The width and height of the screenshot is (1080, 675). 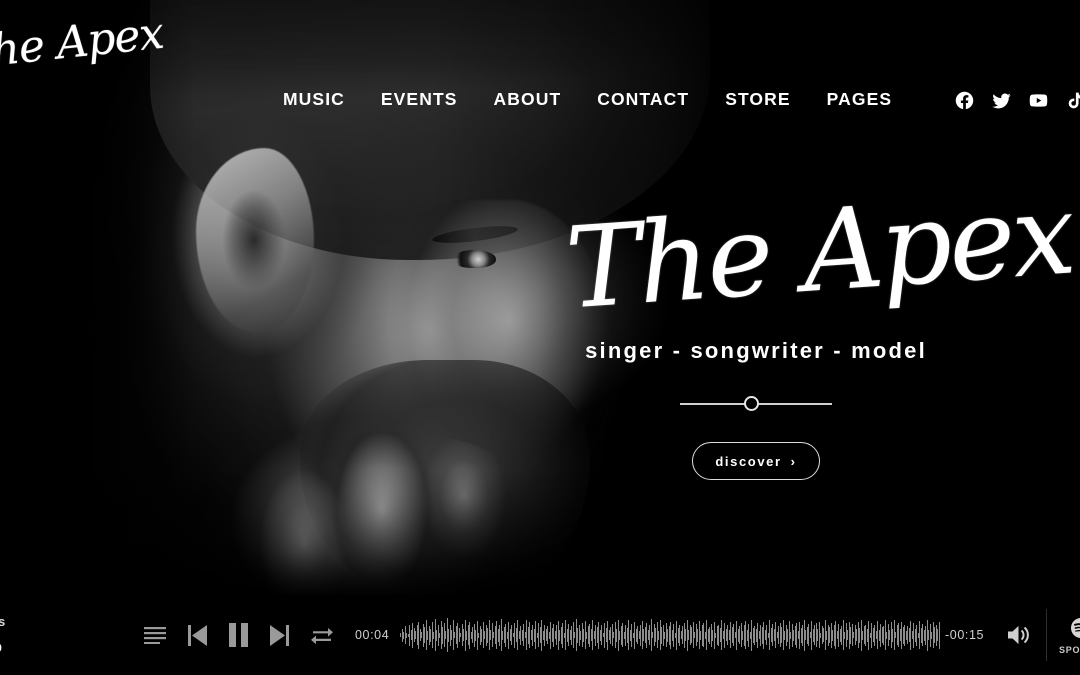 I want to click on spotify-icon, so click(x=1074, y=628).